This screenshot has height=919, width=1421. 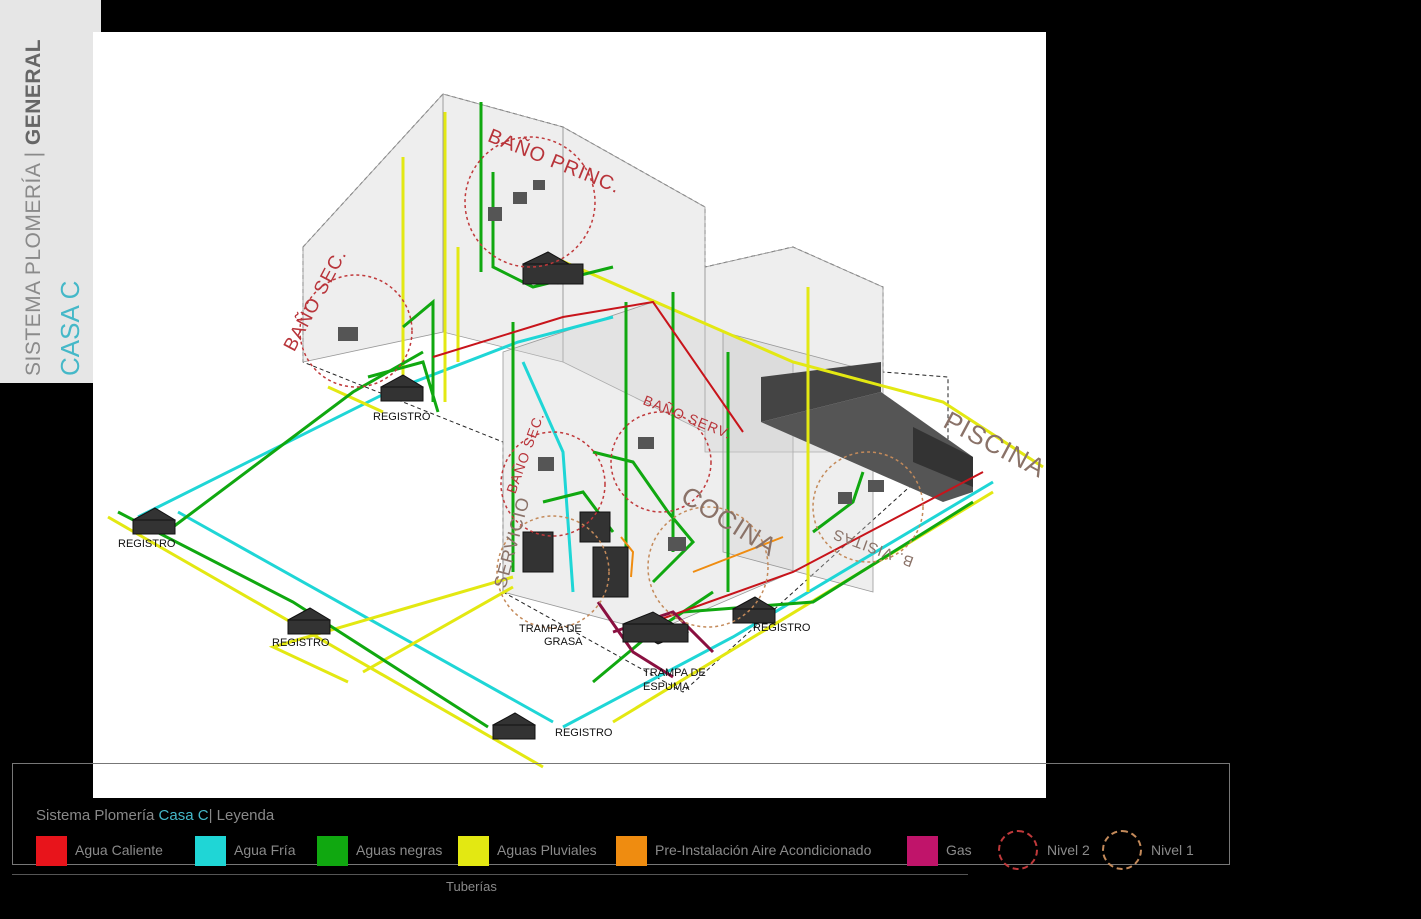 I want to click on legend-swatch-cold-water, so click(x=210, y=851).